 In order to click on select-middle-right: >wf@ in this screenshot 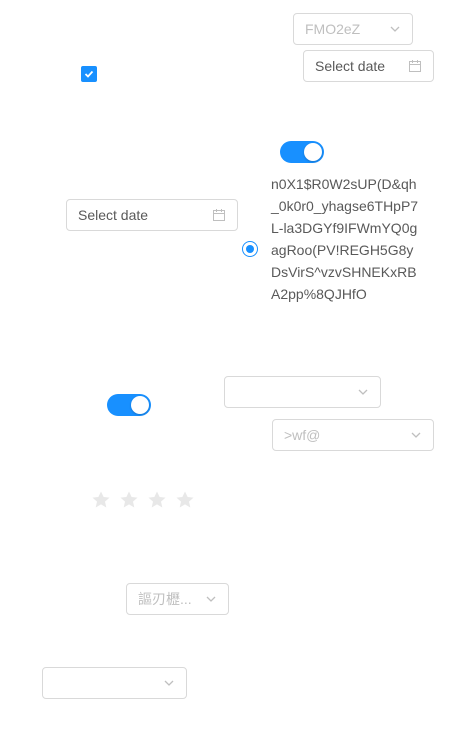, I will do `click(353, 435)`.